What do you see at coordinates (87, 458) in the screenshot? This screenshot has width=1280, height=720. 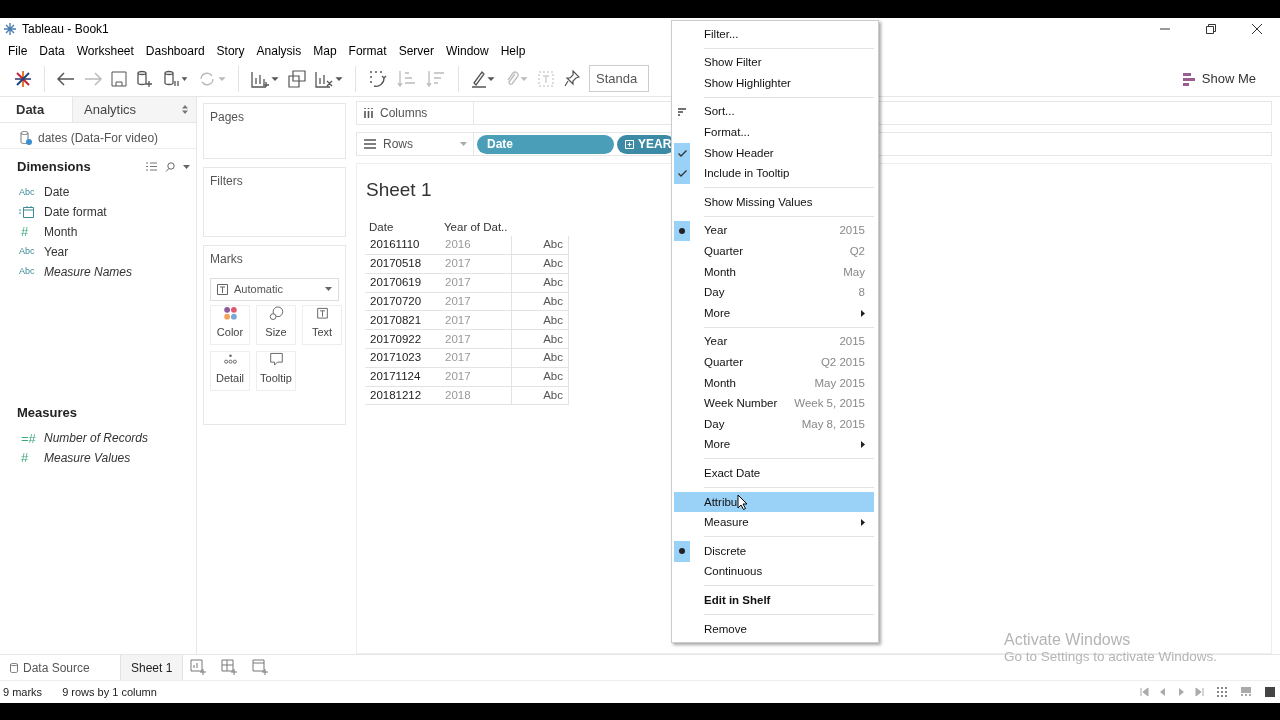 I see `field-name: Measure Values` at bounding box center [87, 458].